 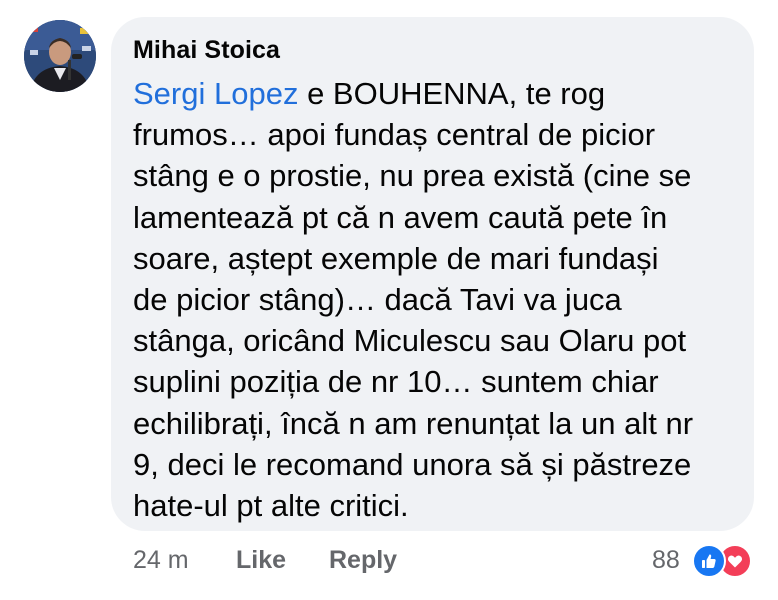 I want to click on comment-line: frumos… apoi fundaș central de picior, so click(x=394, y=135).